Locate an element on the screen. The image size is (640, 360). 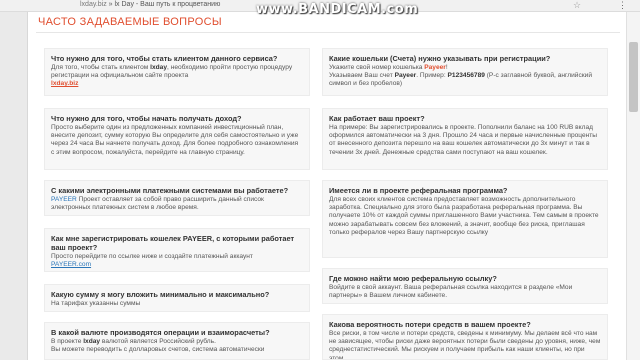
page-title: ЧАСТО ЗАДАВАЕМЫЕ ВОПРОСЫ is located at coordinates (130, 22).